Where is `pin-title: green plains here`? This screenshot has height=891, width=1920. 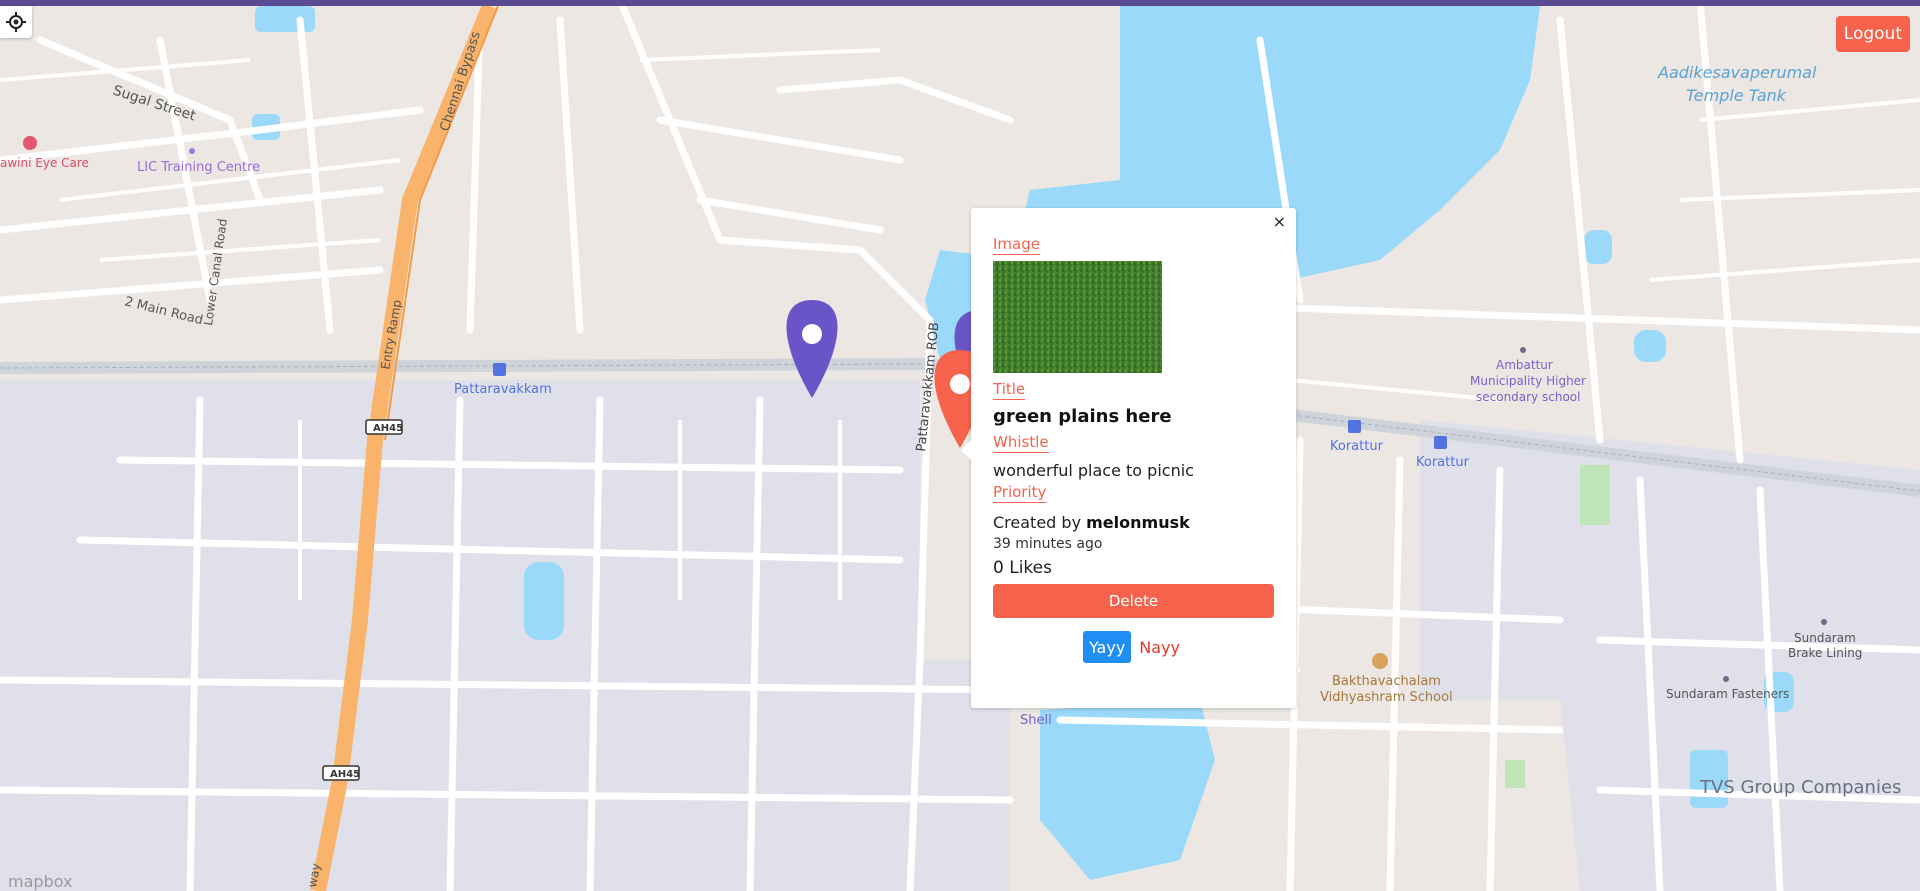
pin-title: green plains here is located at coordinates (1082, 416).